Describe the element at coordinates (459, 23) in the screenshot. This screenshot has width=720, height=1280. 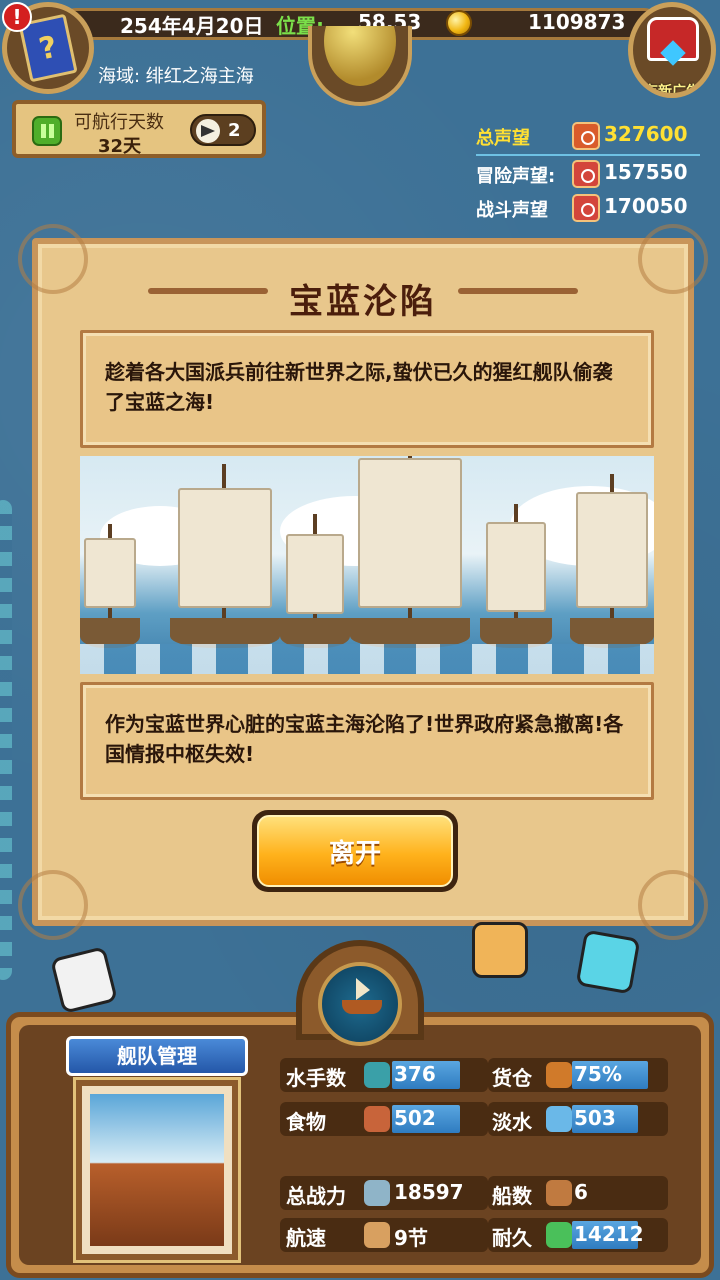
I see `gold-coin-icon` at that location.